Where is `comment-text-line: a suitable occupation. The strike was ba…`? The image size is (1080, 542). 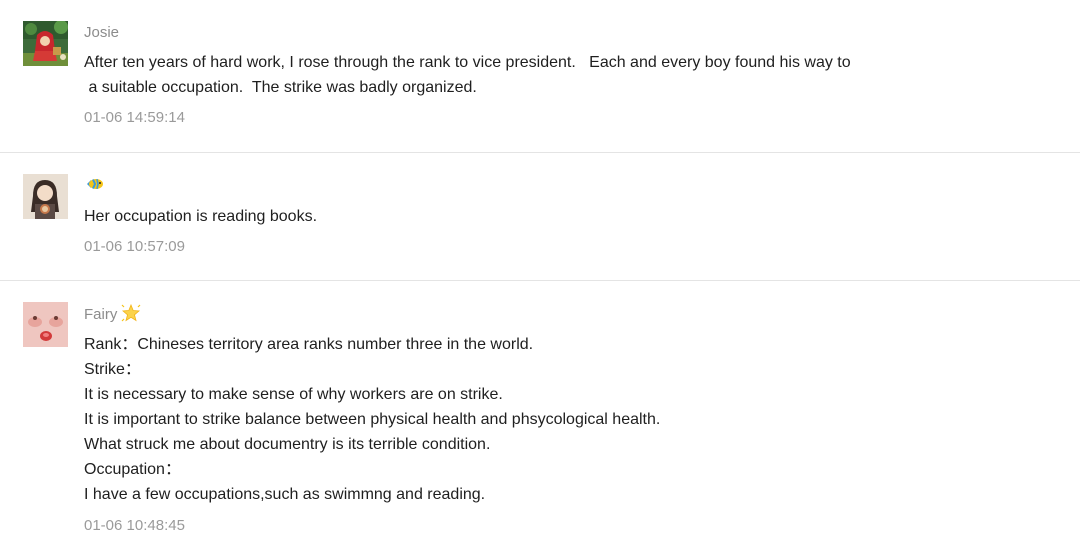 comment-text-line: a suitable occupation. The strike was ba… is located at coordinates (280, 87).